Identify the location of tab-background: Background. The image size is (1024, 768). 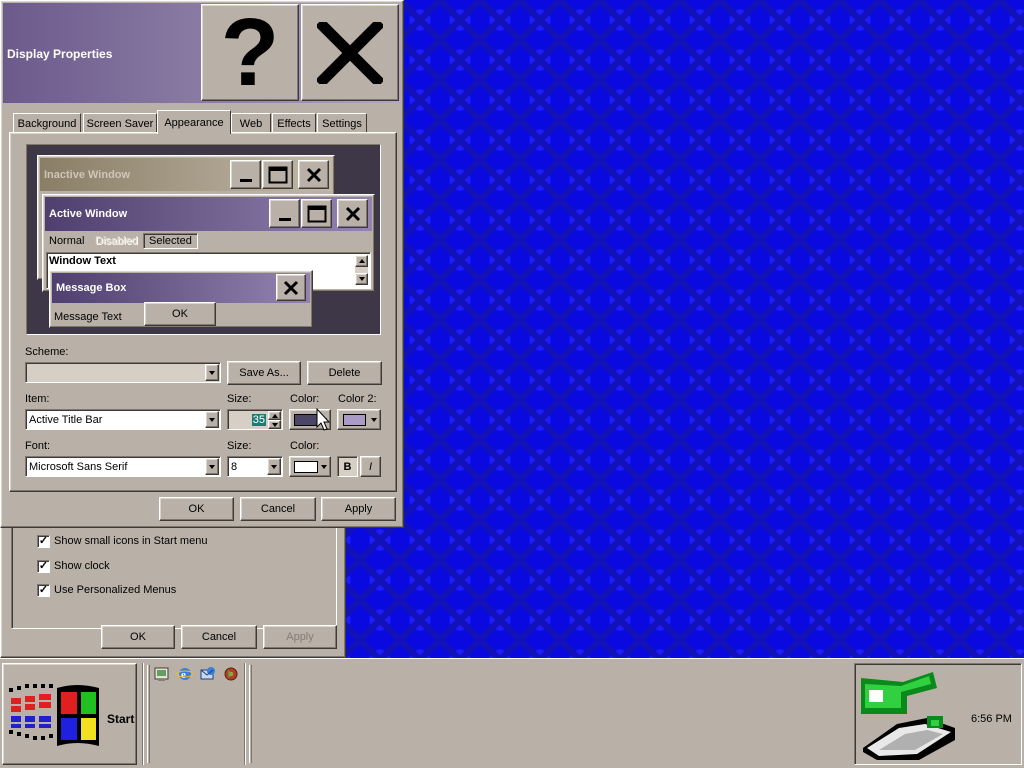
(47, 123).